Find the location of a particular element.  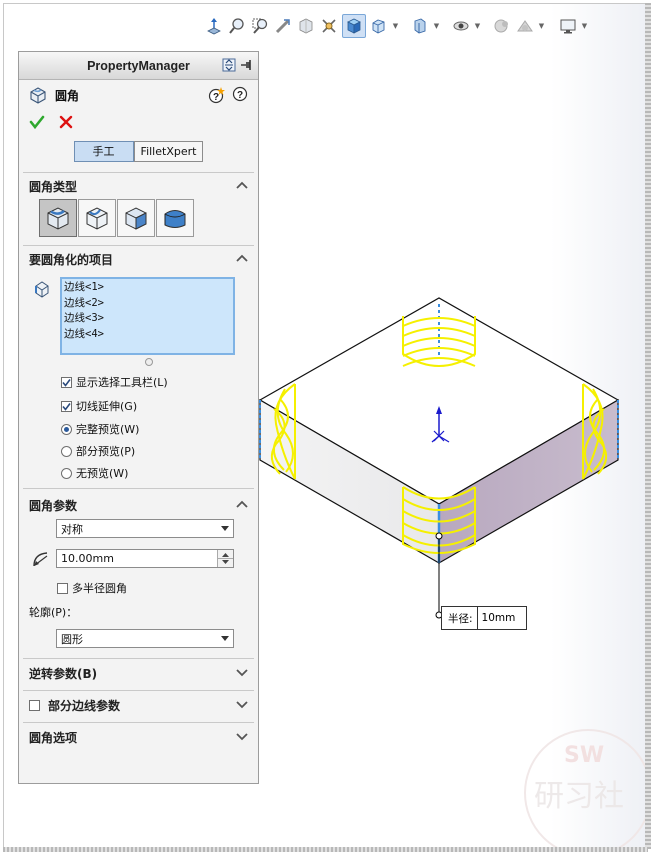

multi-radius-checkbox is located at coordinates (62, 588).